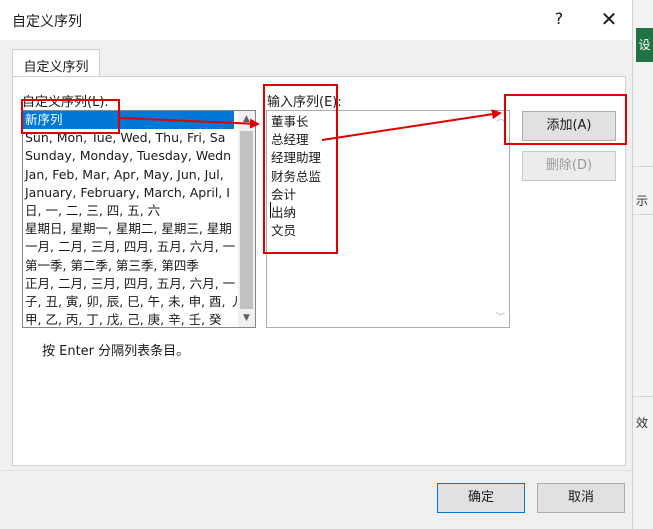  What do you see at coordinates (130, 319) in the screenshot?
I see `custom-list-item: 甲, 乙, 丙, 丁, 戊, 己, 庚, 辛, 壬, 癸` at bounding box center [130, 319].